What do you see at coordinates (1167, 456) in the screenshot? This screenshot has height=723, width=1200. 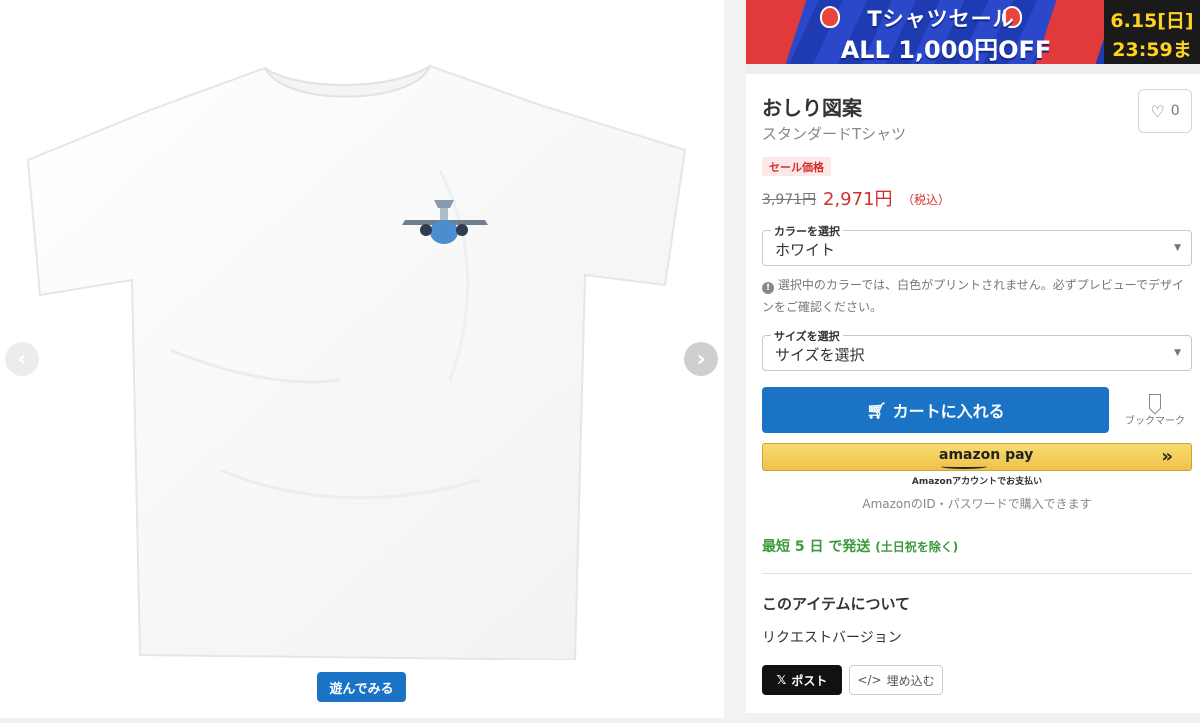 I see `double-chevron-right-icon: »` at bounding box center [1167, 456].